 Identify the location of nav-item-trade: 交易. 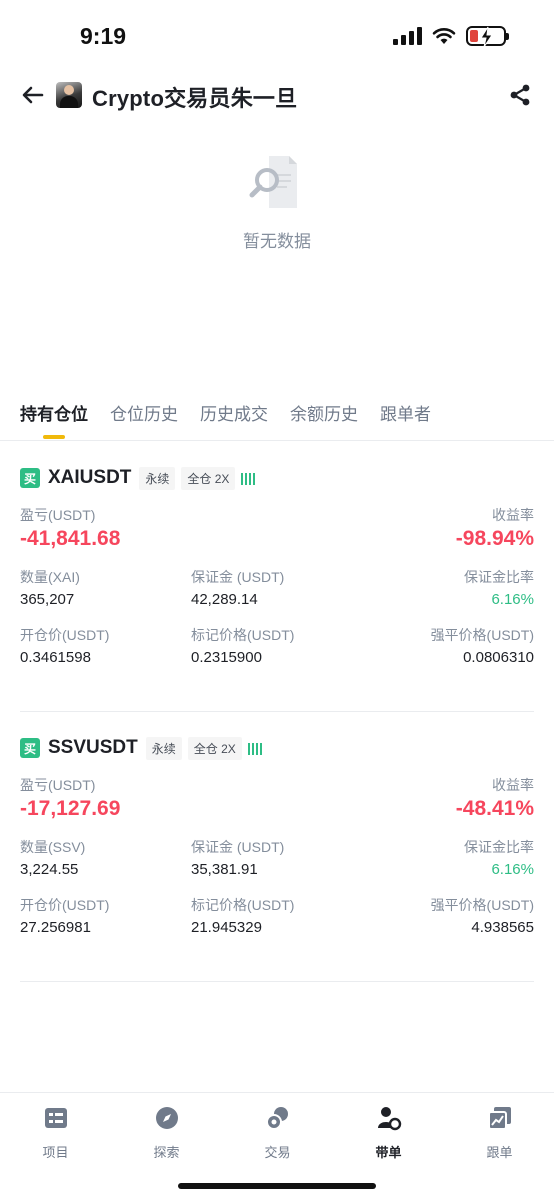
(277, 1133).